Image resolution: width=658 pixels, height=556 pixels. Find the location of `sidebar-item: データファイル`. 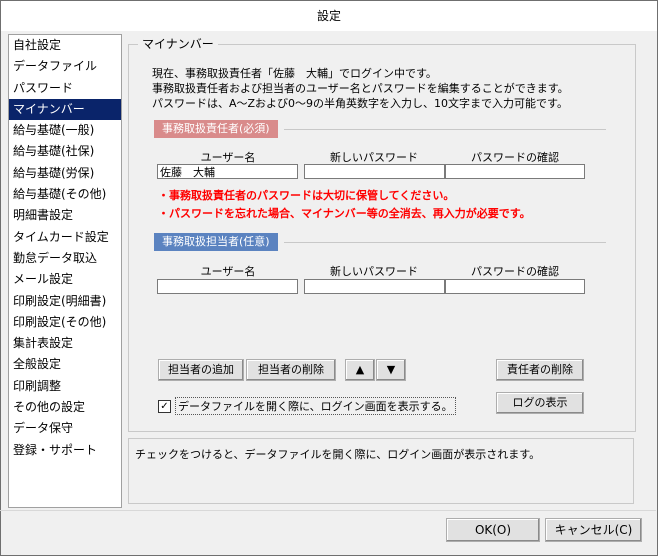

sidebar-item: データファイル is located at coordinates (65, 66).